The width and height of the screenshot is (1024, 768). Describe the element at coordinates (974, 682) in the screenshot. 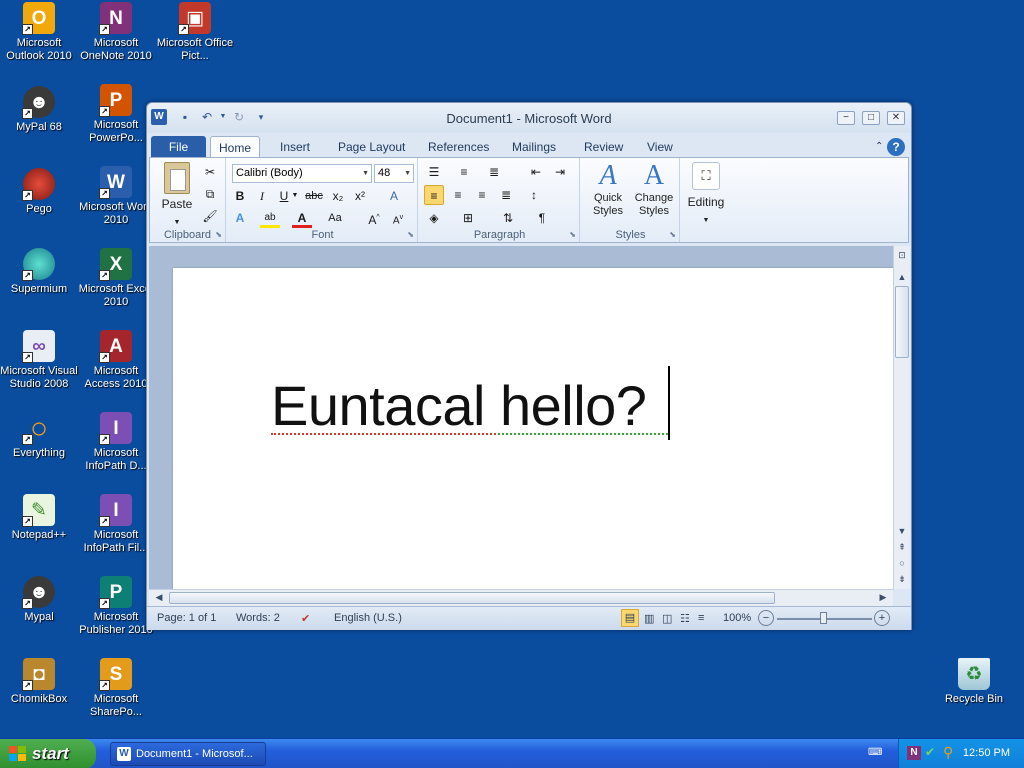

I see `desktop-icon-recycle-bin: ♻ Recycle Bin` at that location.